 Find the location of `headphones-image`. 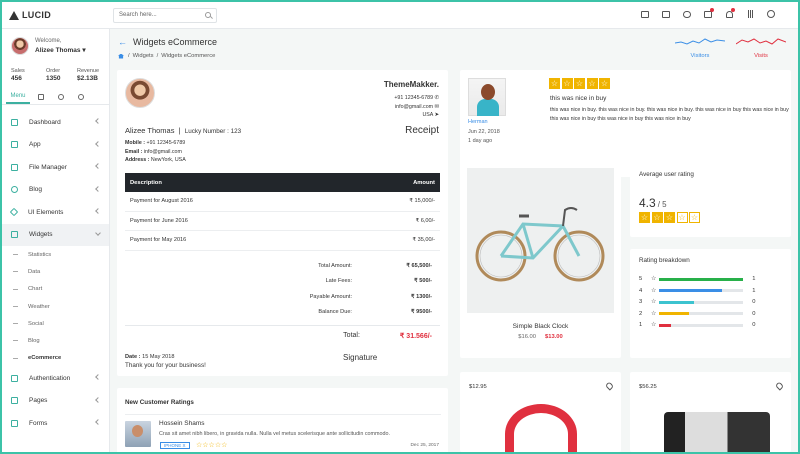

headphones-image is located at coordinates (541, 428).